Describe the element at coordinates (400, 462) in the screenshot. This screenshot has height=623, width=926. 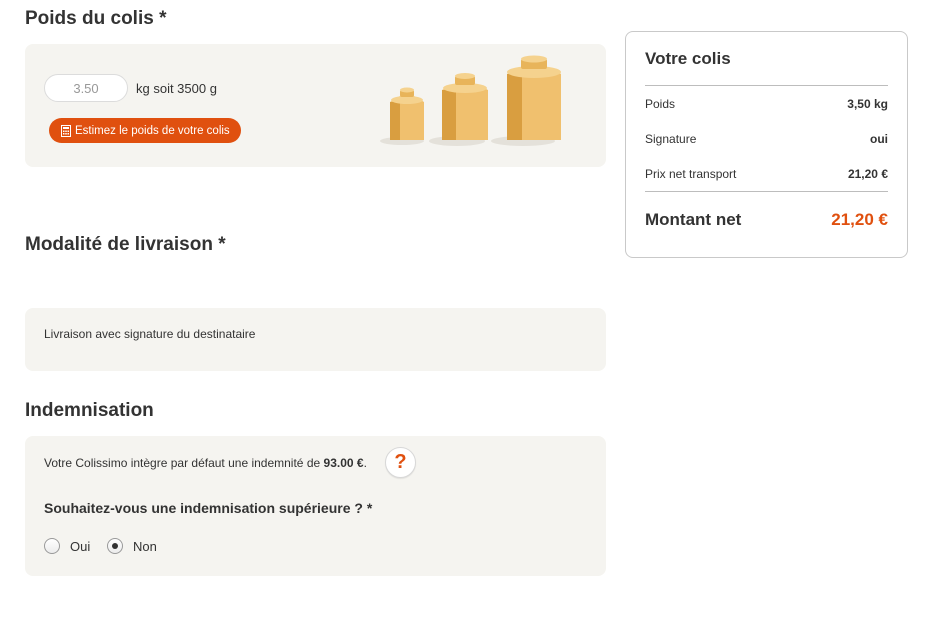
I see `help-icon: ?` at that location.